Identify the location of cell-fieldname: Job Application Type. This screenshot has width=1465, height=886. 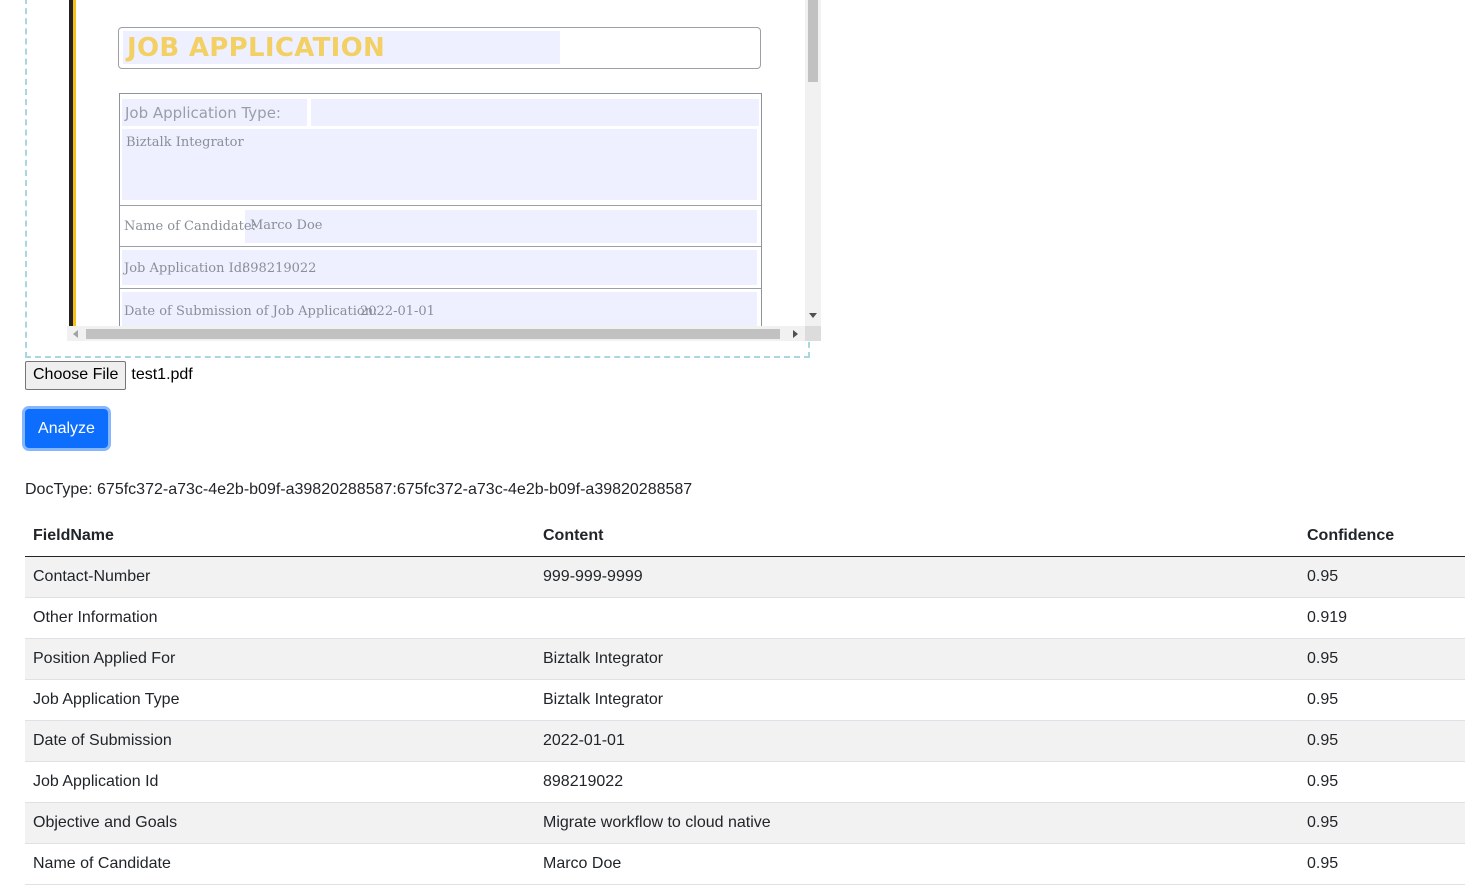
(280, 700).